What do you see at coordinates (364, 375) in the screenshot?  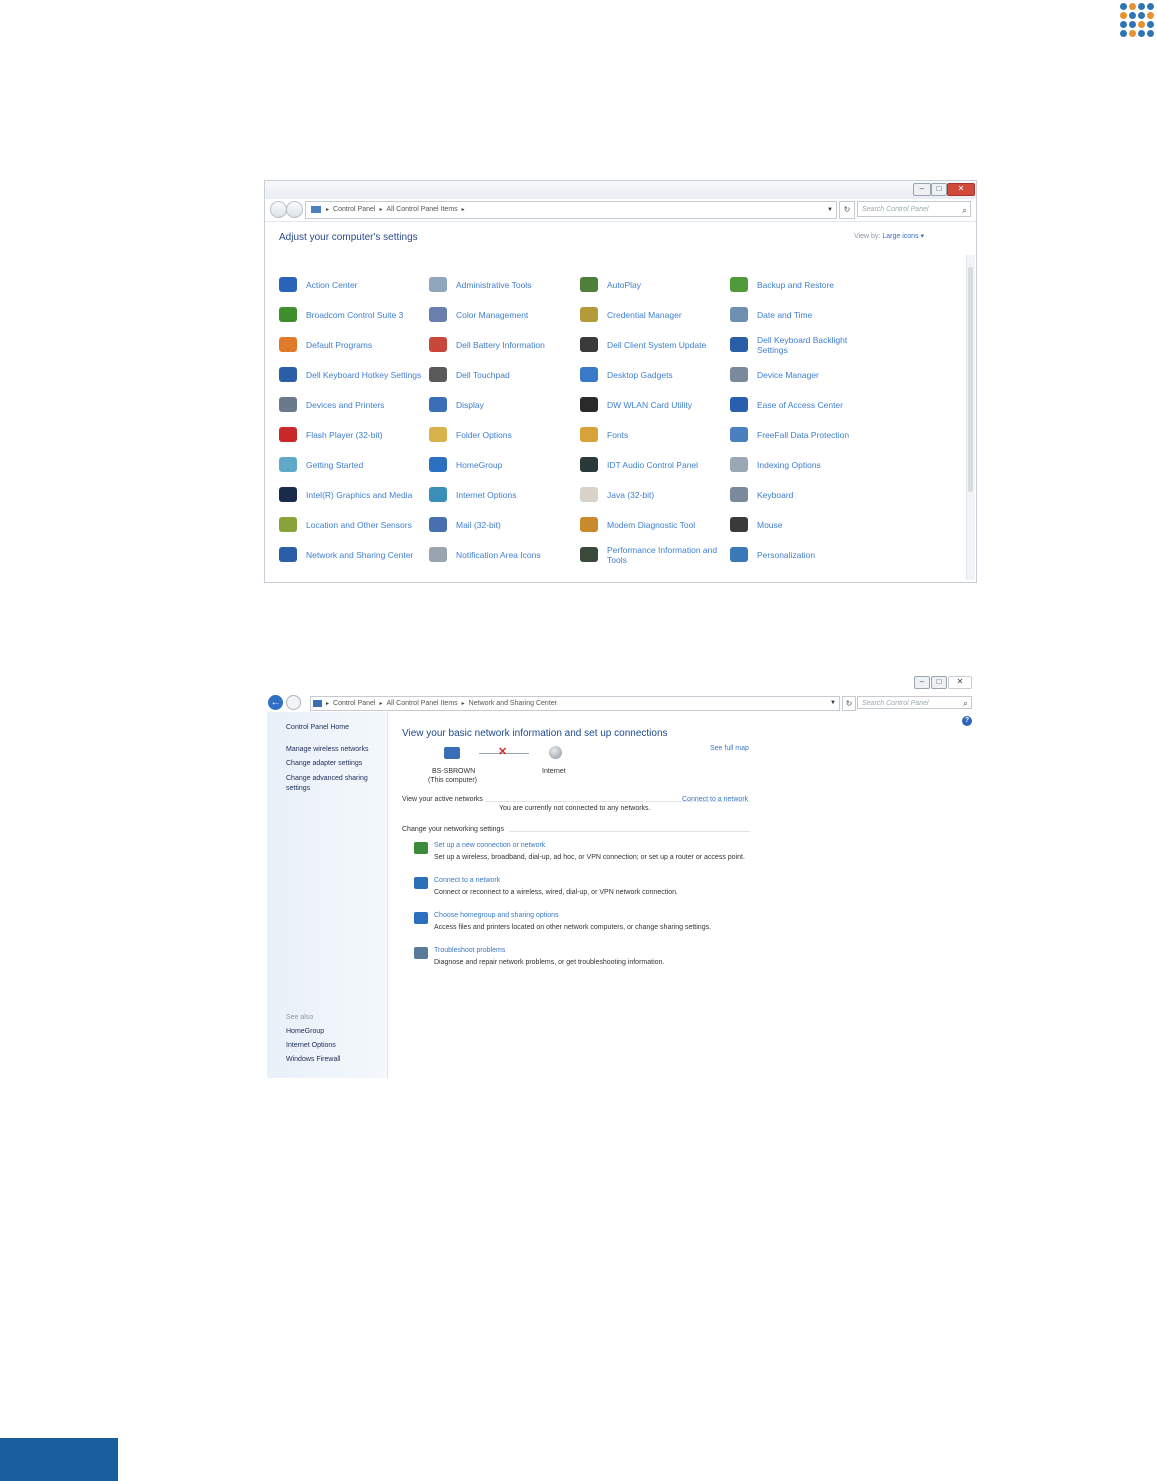 I see `control-panel-item-label: Dell Keyboard Hotkey Settings` at bounding box center [364, 375].